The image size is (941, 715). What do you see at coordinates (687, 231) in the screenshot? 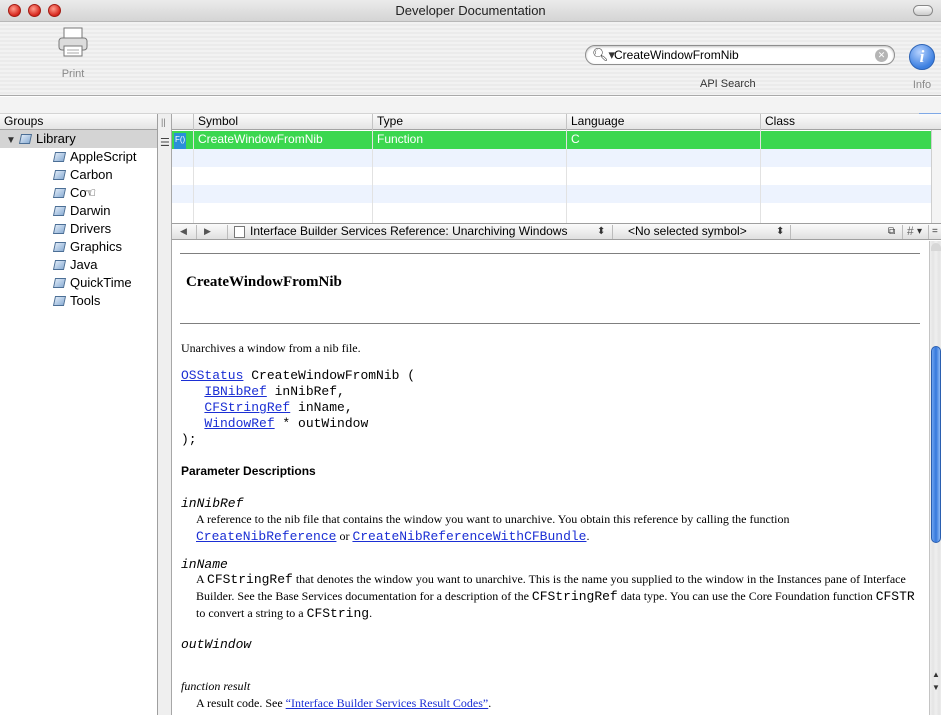
I see `symbol-popup: <No selected symbol>` at bounding box center [687, 231].